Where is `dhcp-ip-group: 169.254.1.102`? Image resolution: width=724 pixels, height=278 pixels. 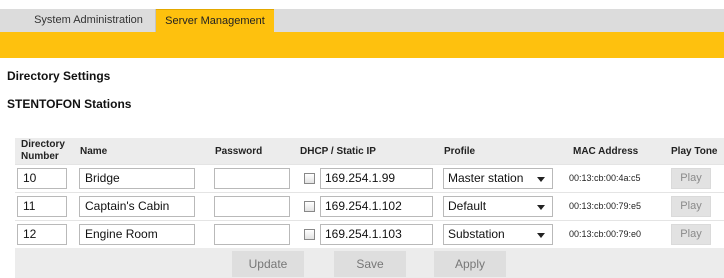
dhcp-ip-group: 169.254.1.102 is located at coordinates (366, 206).